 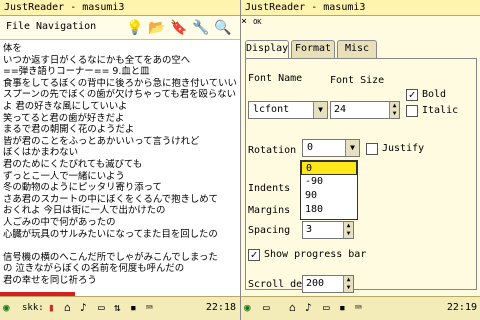 What do you see at coordinates (119, 95) in the screenshot?
I see `text-line: スプーンの先でぼくの歯が欠けちゃっても君を殴らない` at bounding box center [119, 95].